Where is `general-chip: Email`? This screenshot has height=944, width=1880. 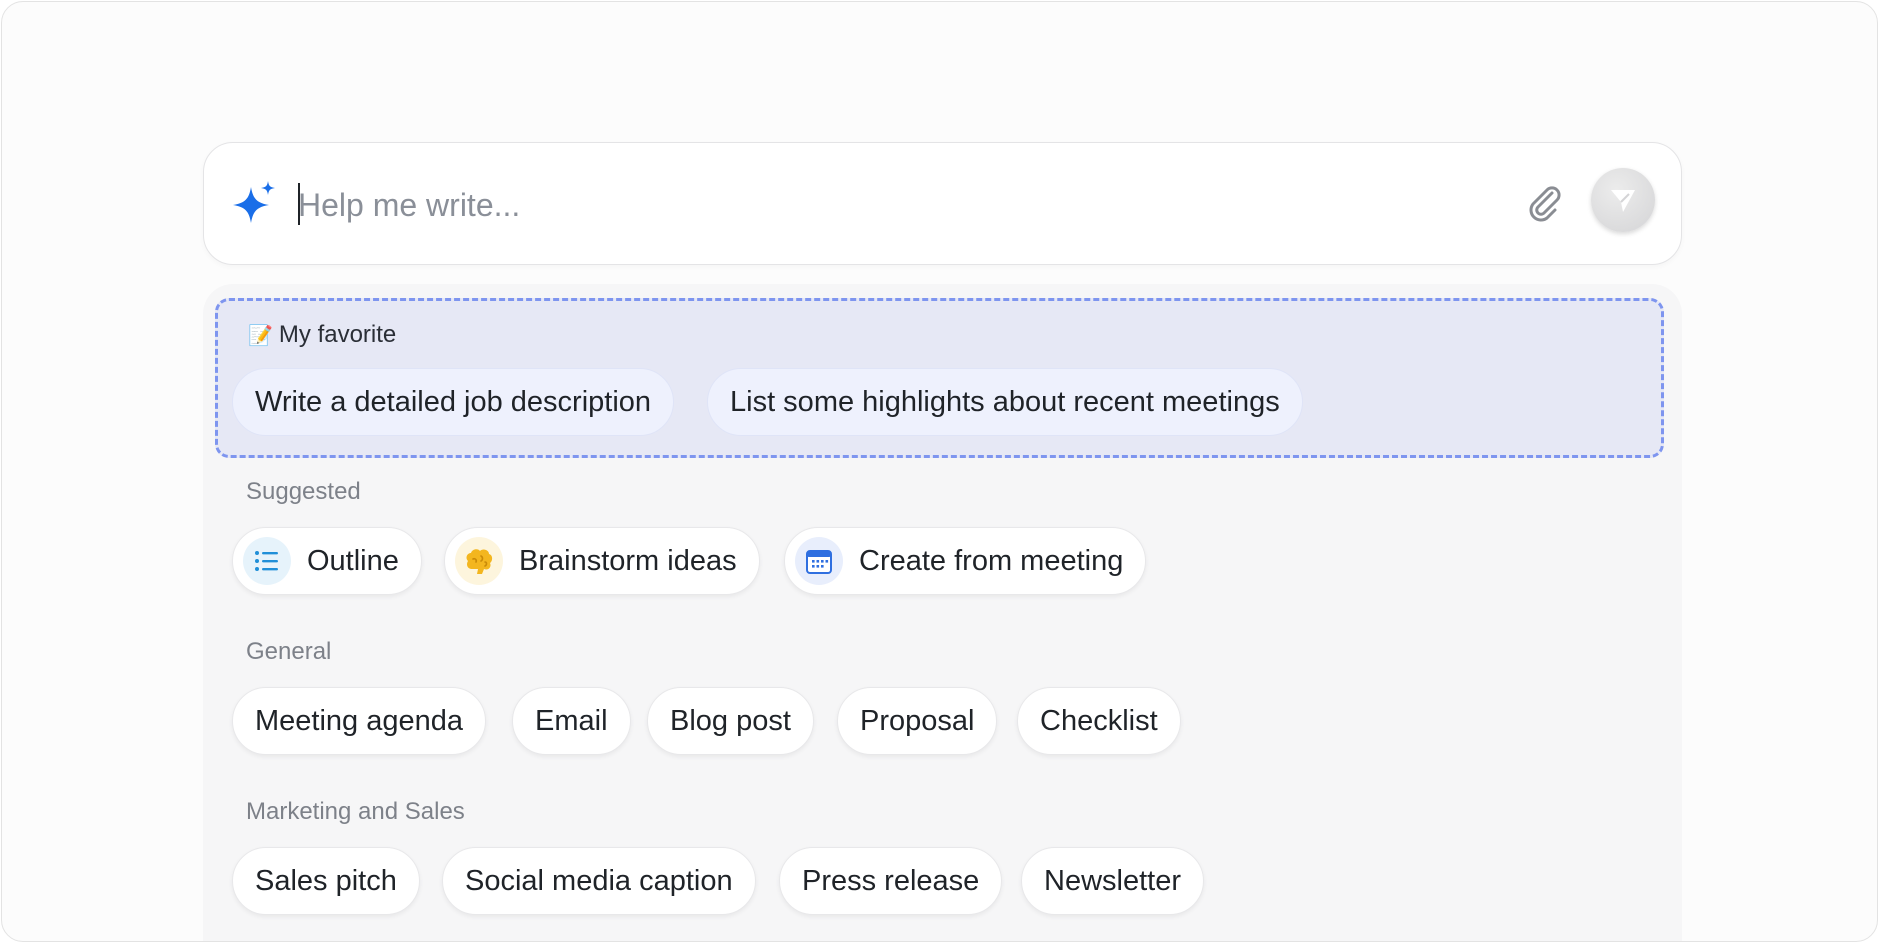 general-chip: Email is located at coordinates (571, 721).